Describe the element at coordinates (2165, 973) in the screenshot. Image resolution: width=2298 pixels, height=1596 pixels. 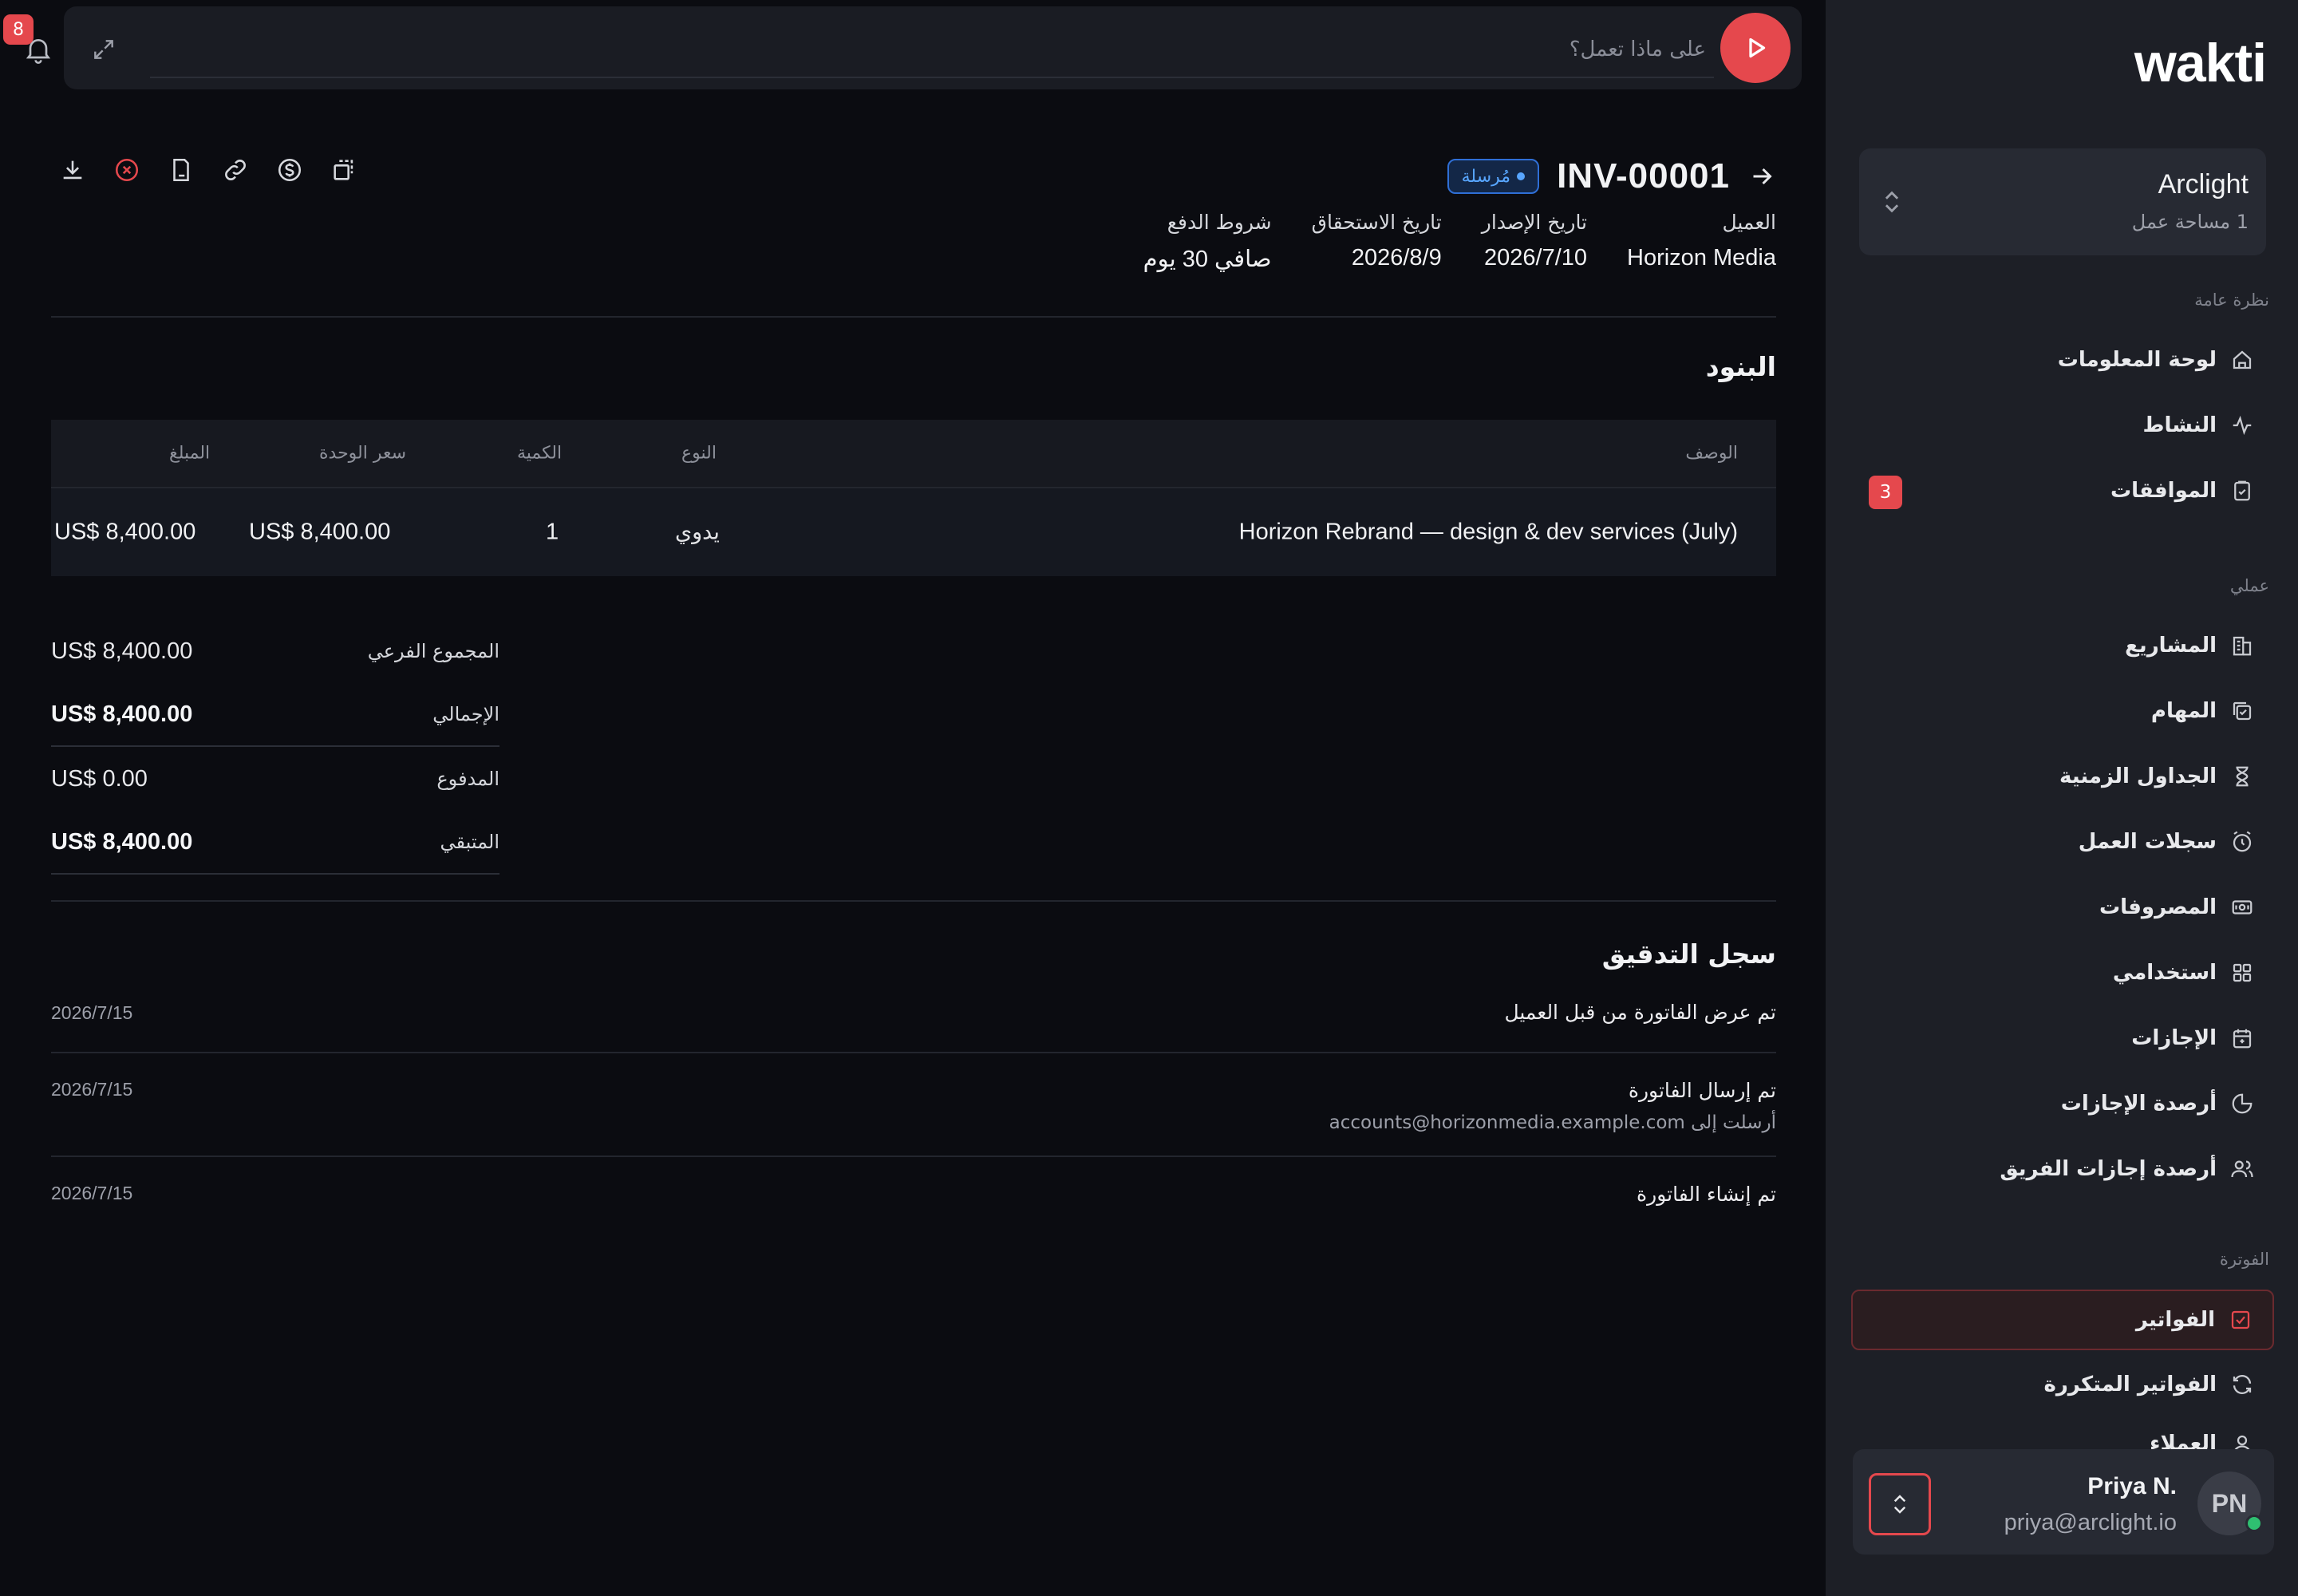
I see `sidebar-item-label: استخدامي` at that location.